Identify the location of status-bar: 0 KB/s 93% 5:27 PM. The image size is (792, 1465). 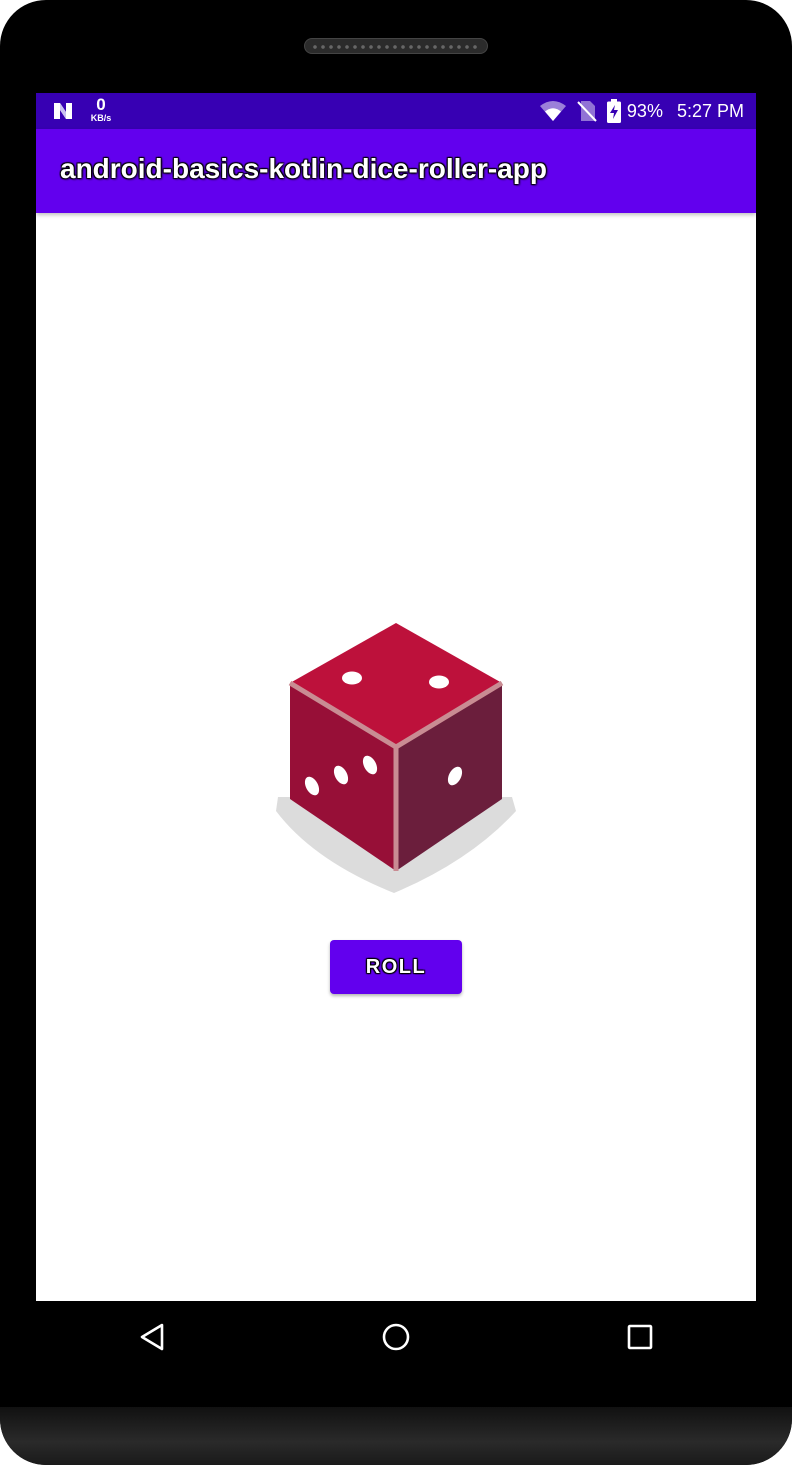
(396, 111).